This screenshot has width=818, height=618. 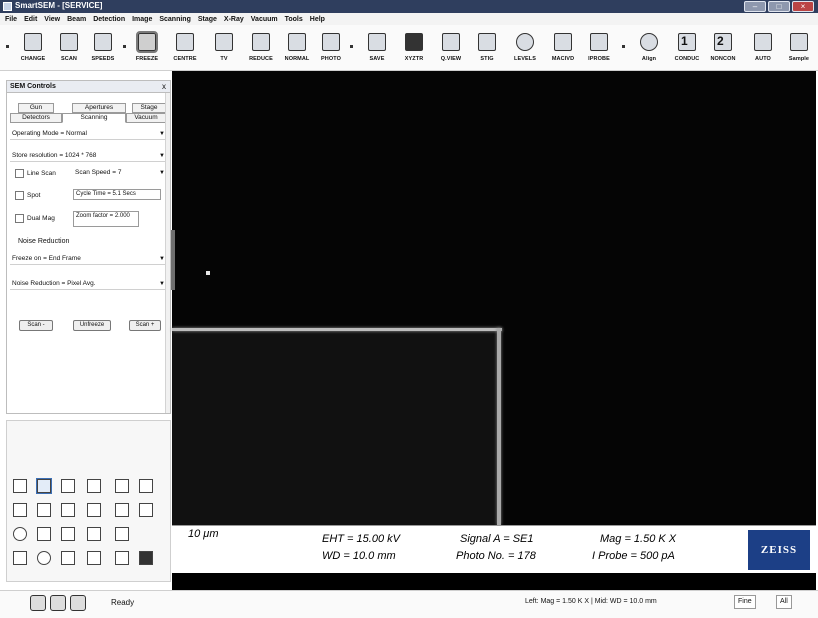 What do you see at coordinates (763, 51) in the screenshot?
I see `toolbar-auto-button: AUTO` at bounding box center [763, 51].